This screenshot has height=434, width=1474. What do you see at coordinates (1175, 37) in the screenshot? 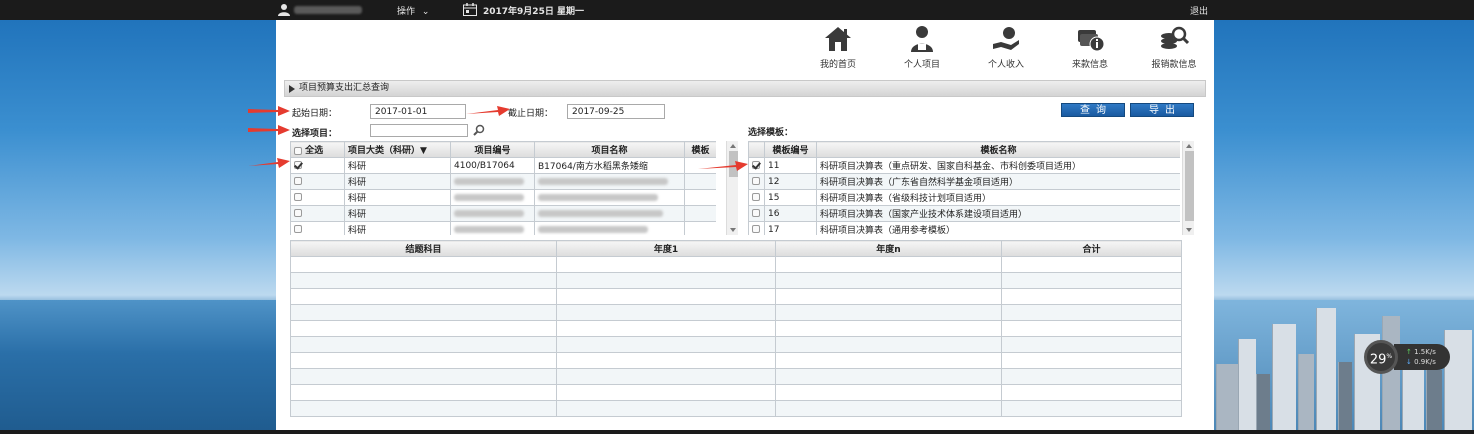
I see `reimburse-search-icon` at bounding box center [1175, 37].